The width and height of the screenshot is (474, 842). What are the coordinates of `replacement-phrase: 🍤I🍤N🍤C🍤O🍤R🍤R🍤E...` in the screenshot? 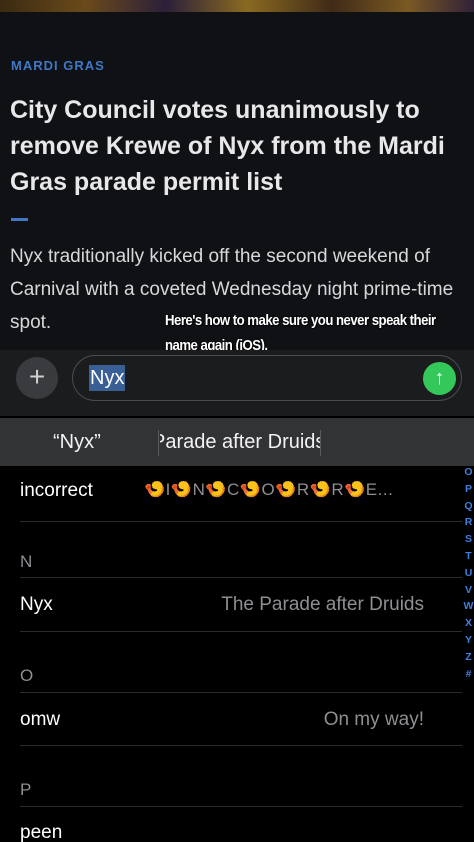 It's located at (268, 490).